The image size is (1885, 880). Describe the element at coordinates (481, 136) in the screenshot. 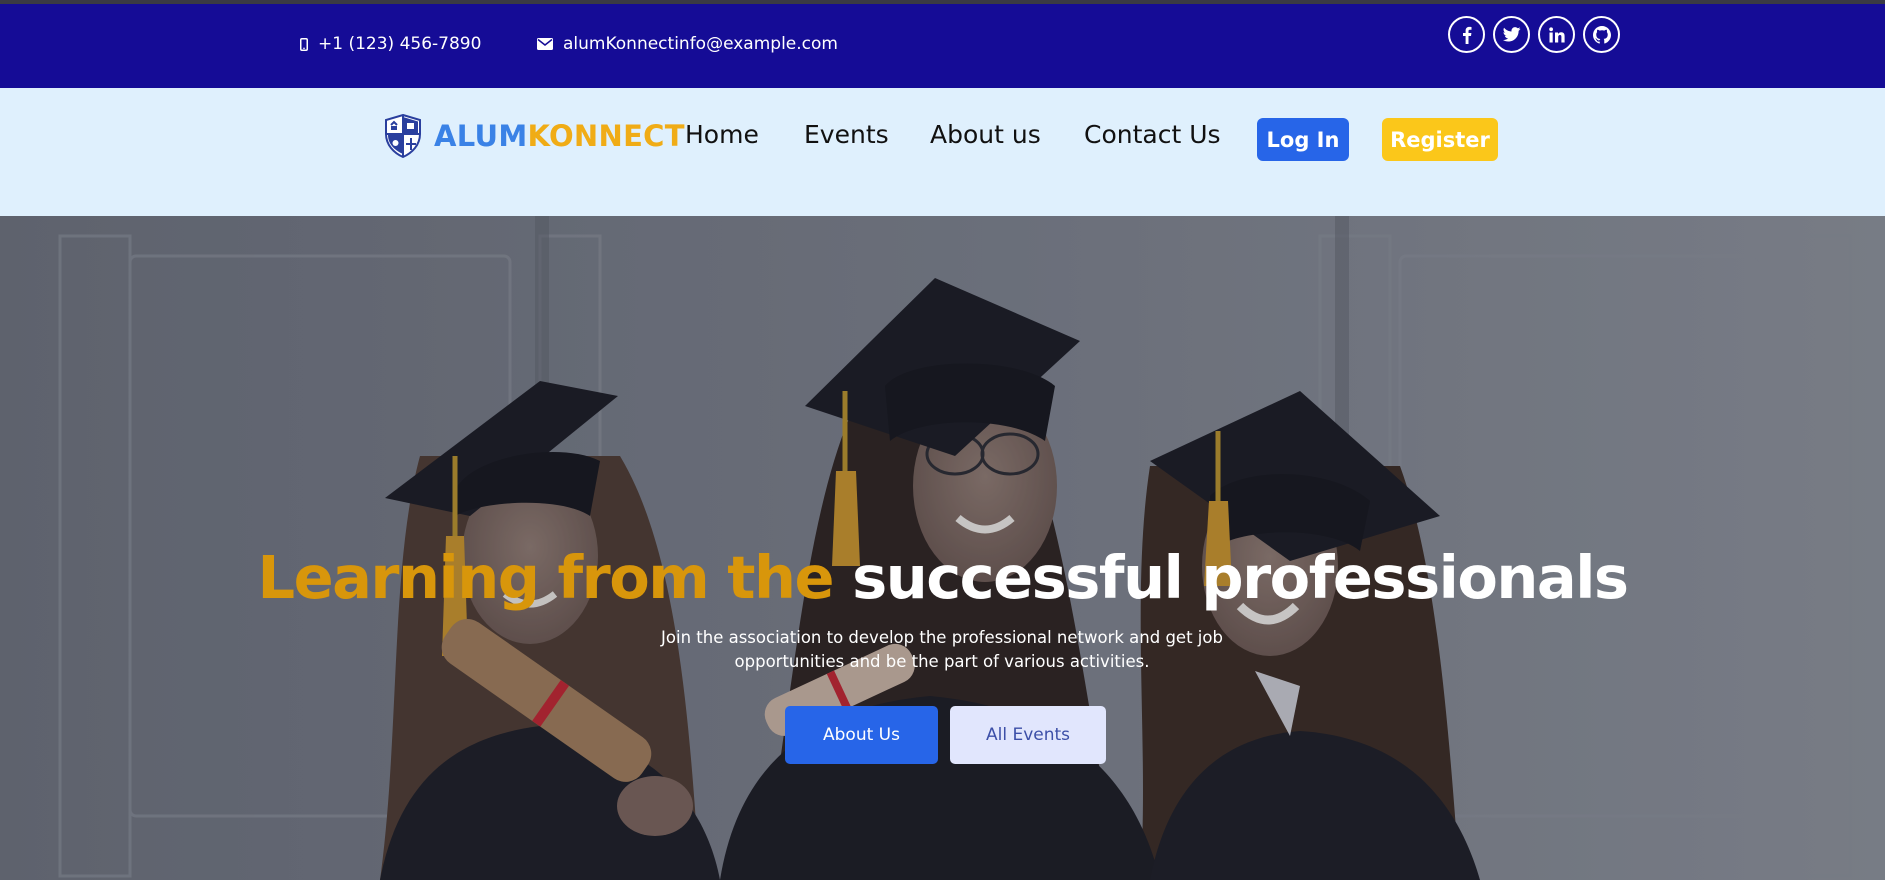

I see `brand-name-part1: ALUM` at that location.